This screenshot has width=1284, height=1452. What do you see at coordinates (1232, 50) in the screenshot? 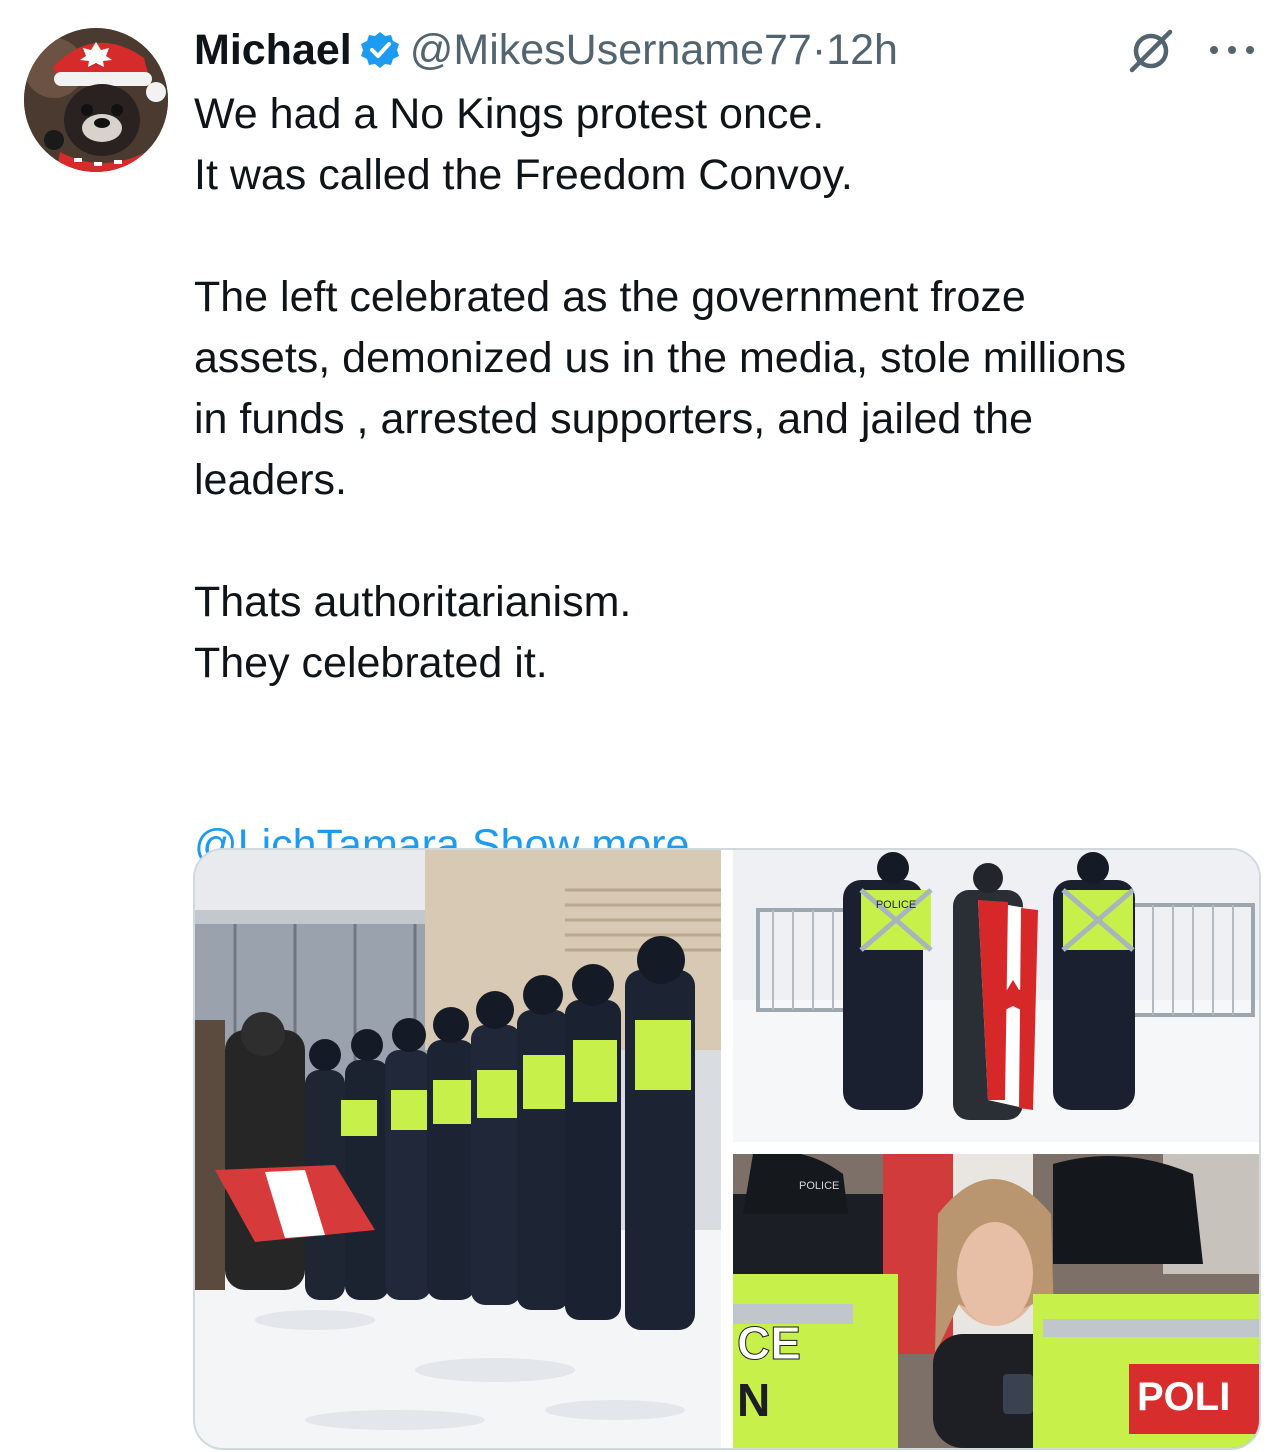
I see `more-options-icon` at bounding box center [1232, 50].